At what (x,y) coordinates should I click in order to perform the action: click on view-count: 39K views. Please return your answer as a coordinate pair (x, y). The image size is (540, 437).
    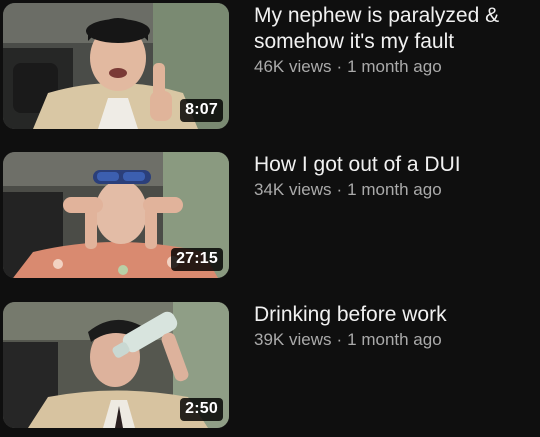
    Looking at the image, I should click on (293, 339).